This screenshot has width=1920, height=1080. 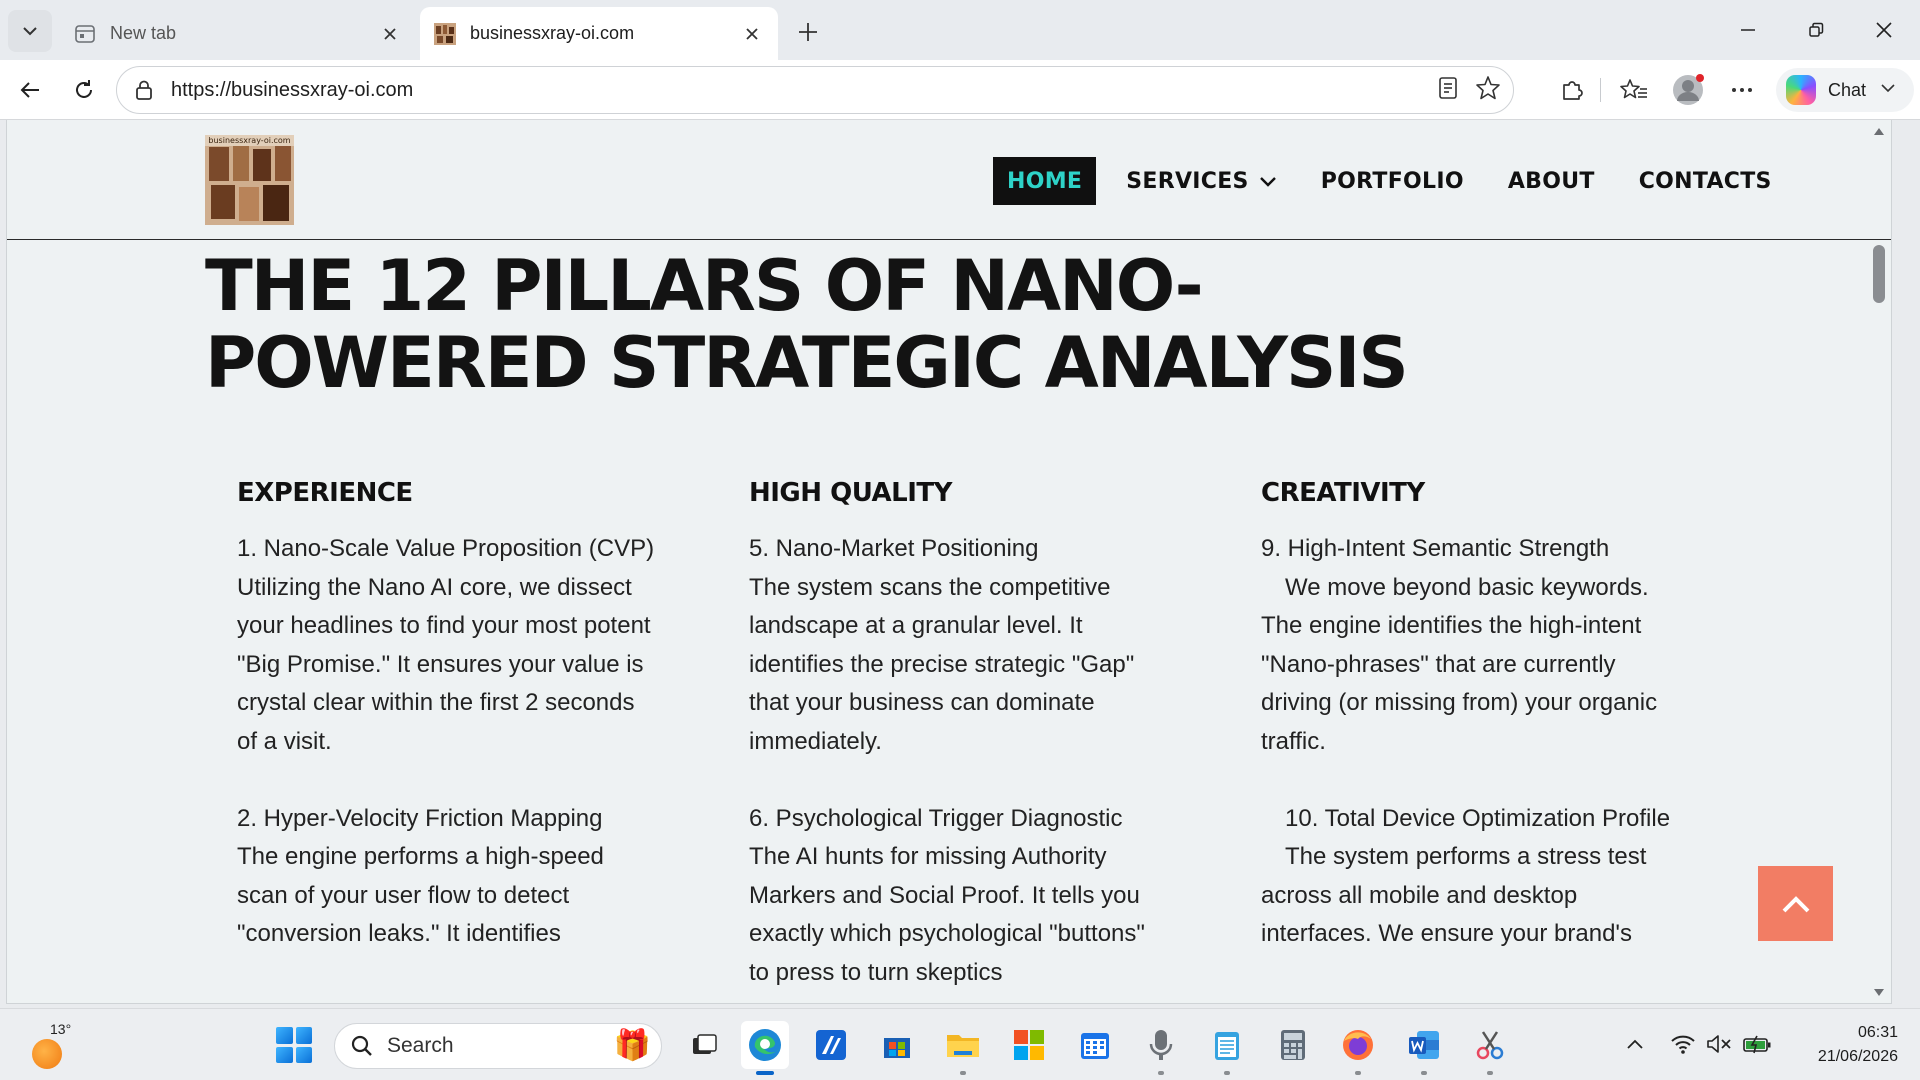 I want to click on microphone-icon, so click(x=1161, y=1045).